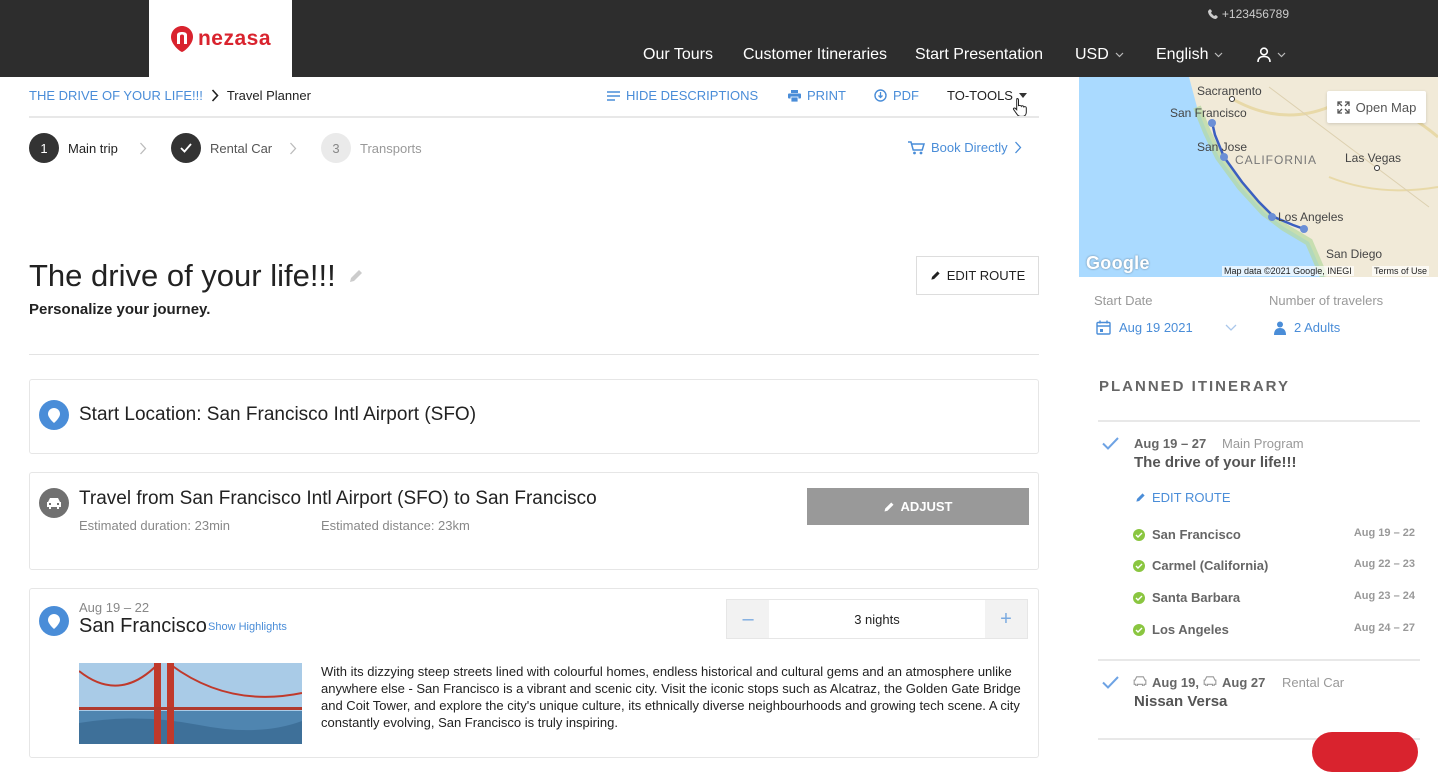  I want to click on nav-our-tours-label: Our Tours, so click(678, 54).